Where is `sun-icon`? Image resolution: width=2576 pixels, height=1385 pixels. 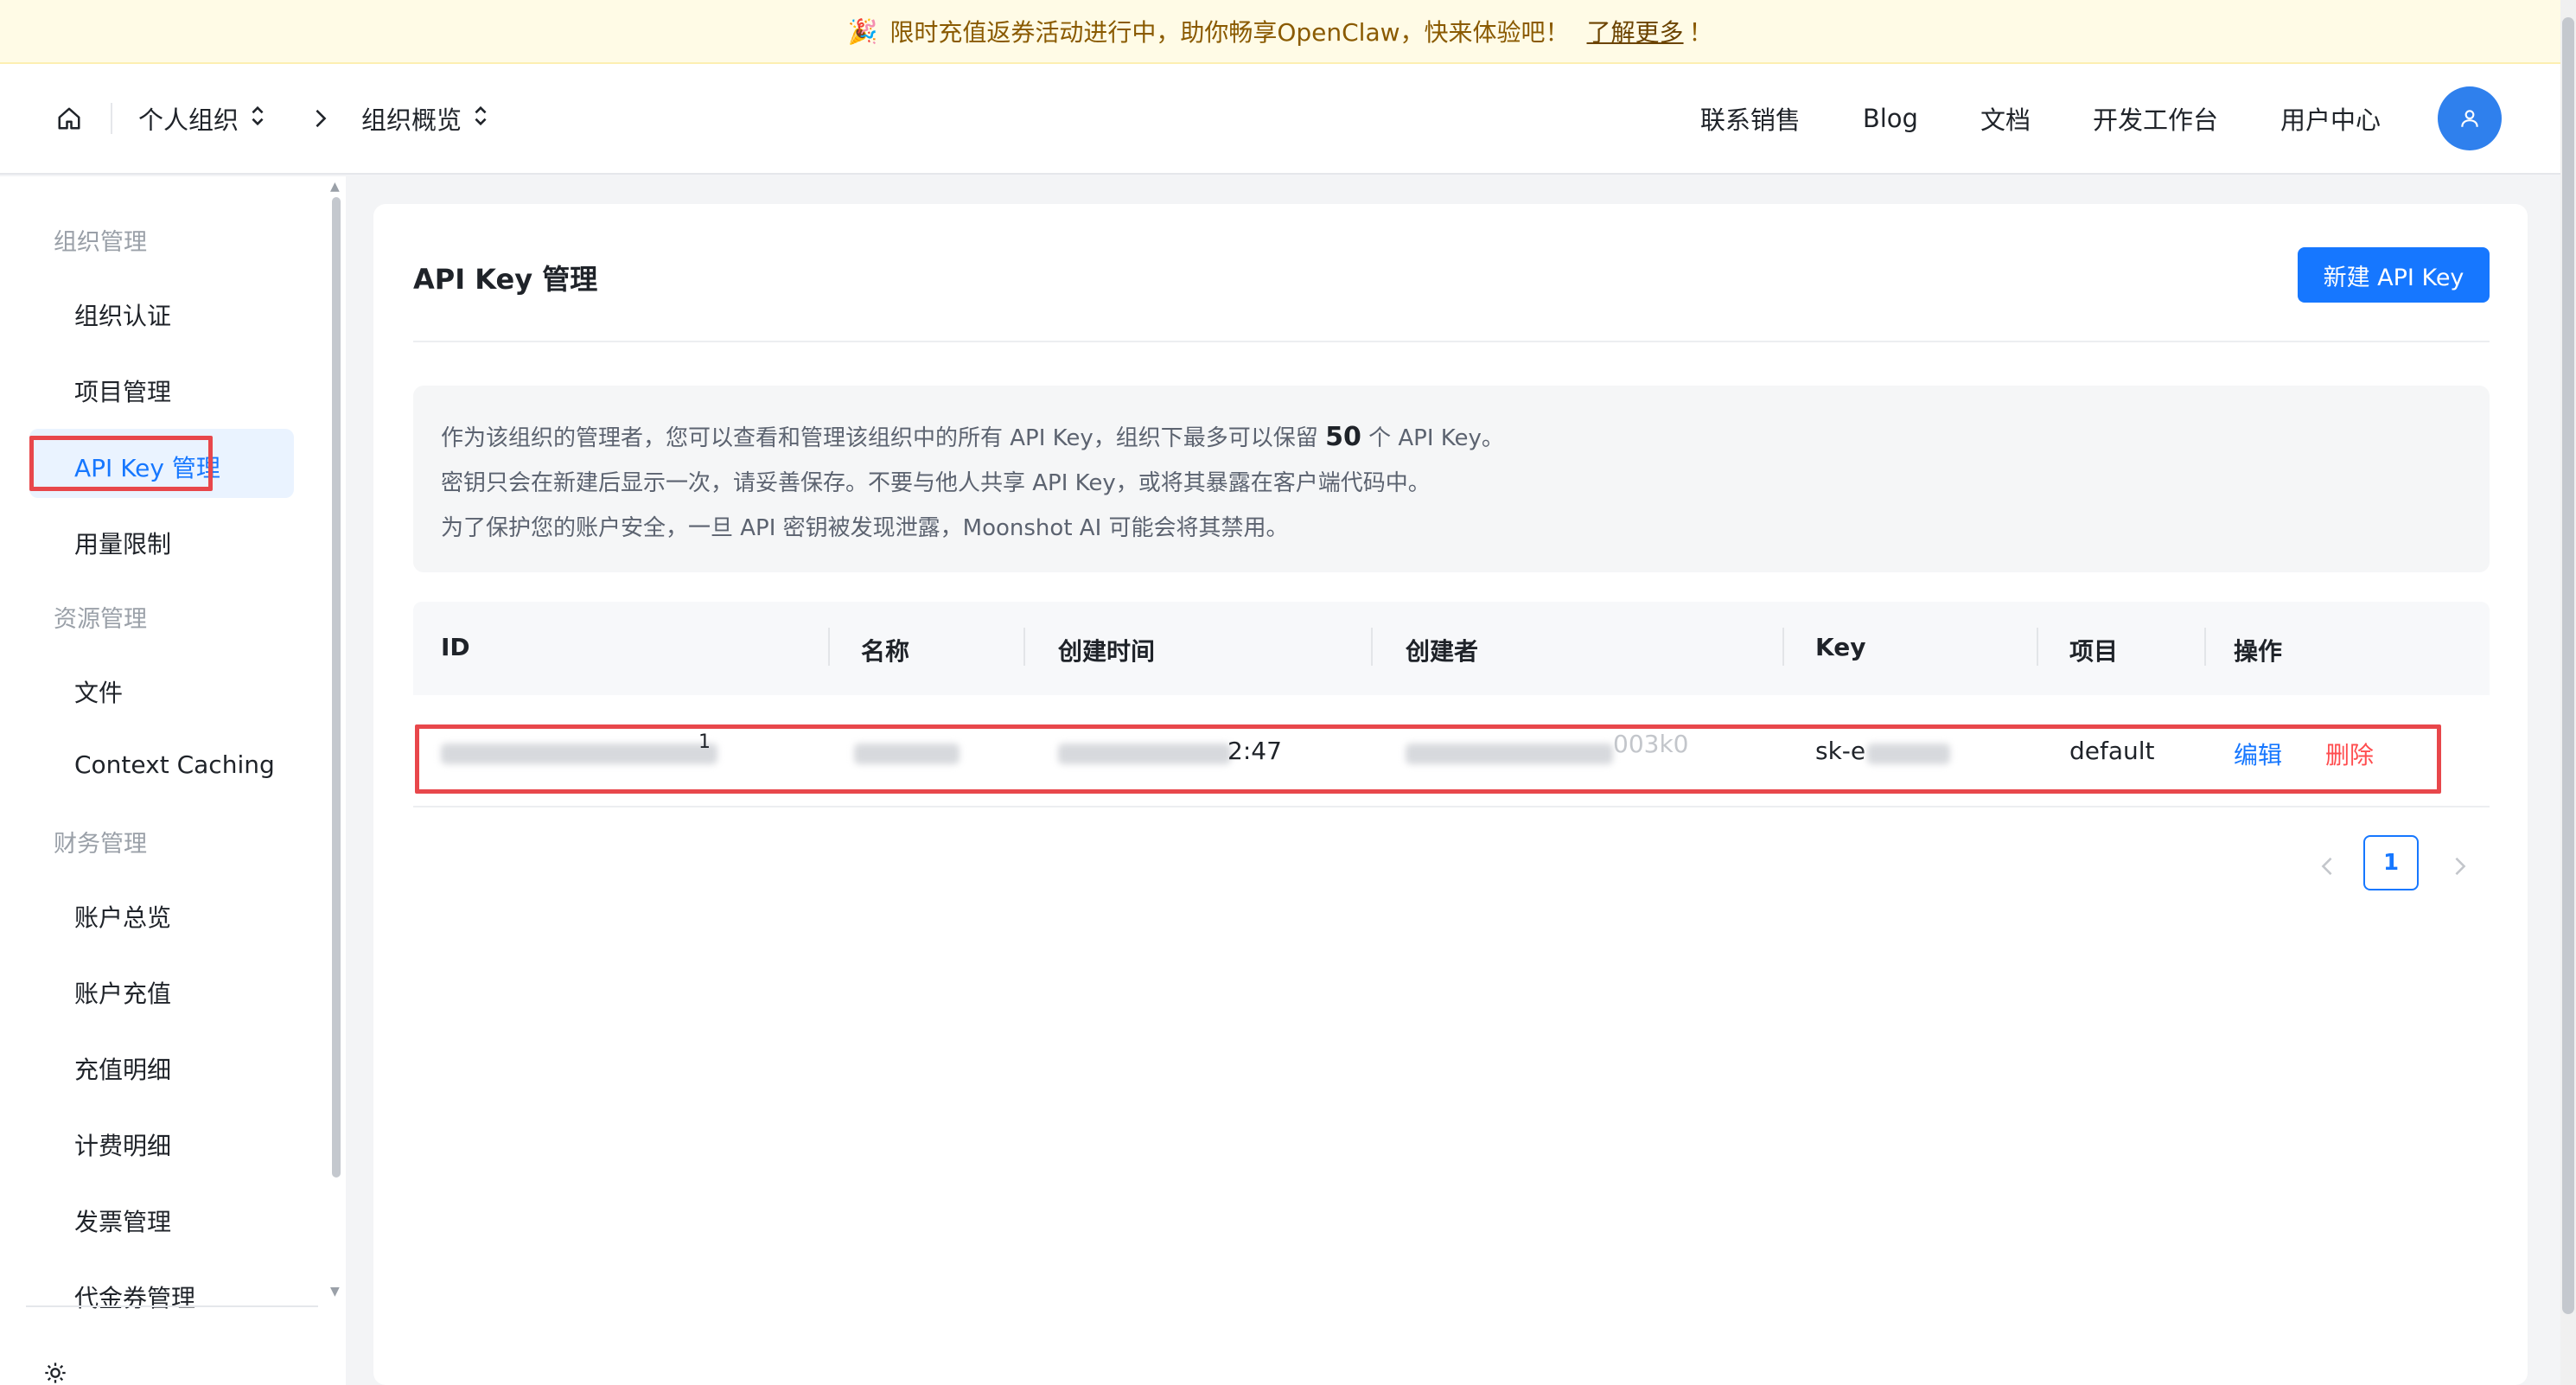
sun-icon is located at coordinates (55, 1373).